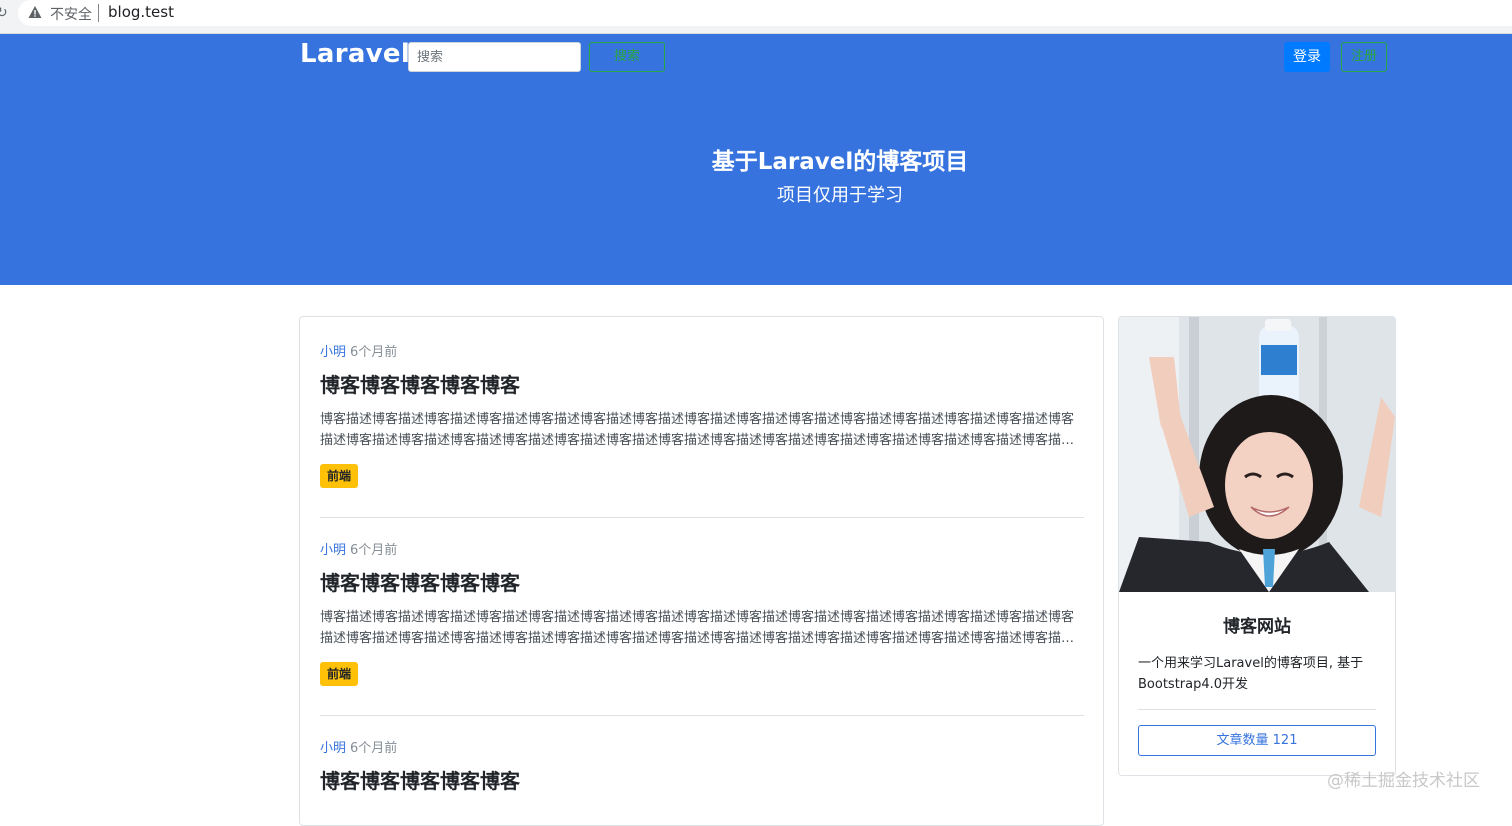  I want to click on security-label: 不安全, so click(71, 14).